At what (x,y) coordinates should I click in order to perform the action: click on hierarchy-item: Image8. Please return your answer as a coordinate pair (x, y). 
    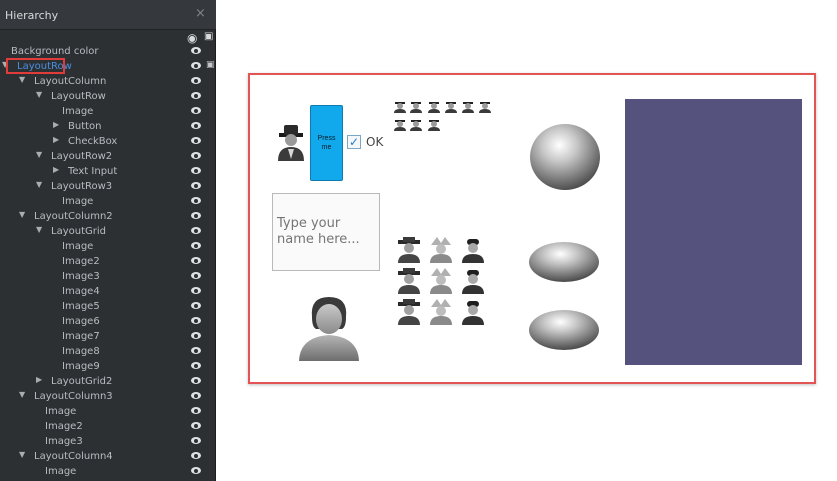
    Looking at the image, I should click on (107, 351).